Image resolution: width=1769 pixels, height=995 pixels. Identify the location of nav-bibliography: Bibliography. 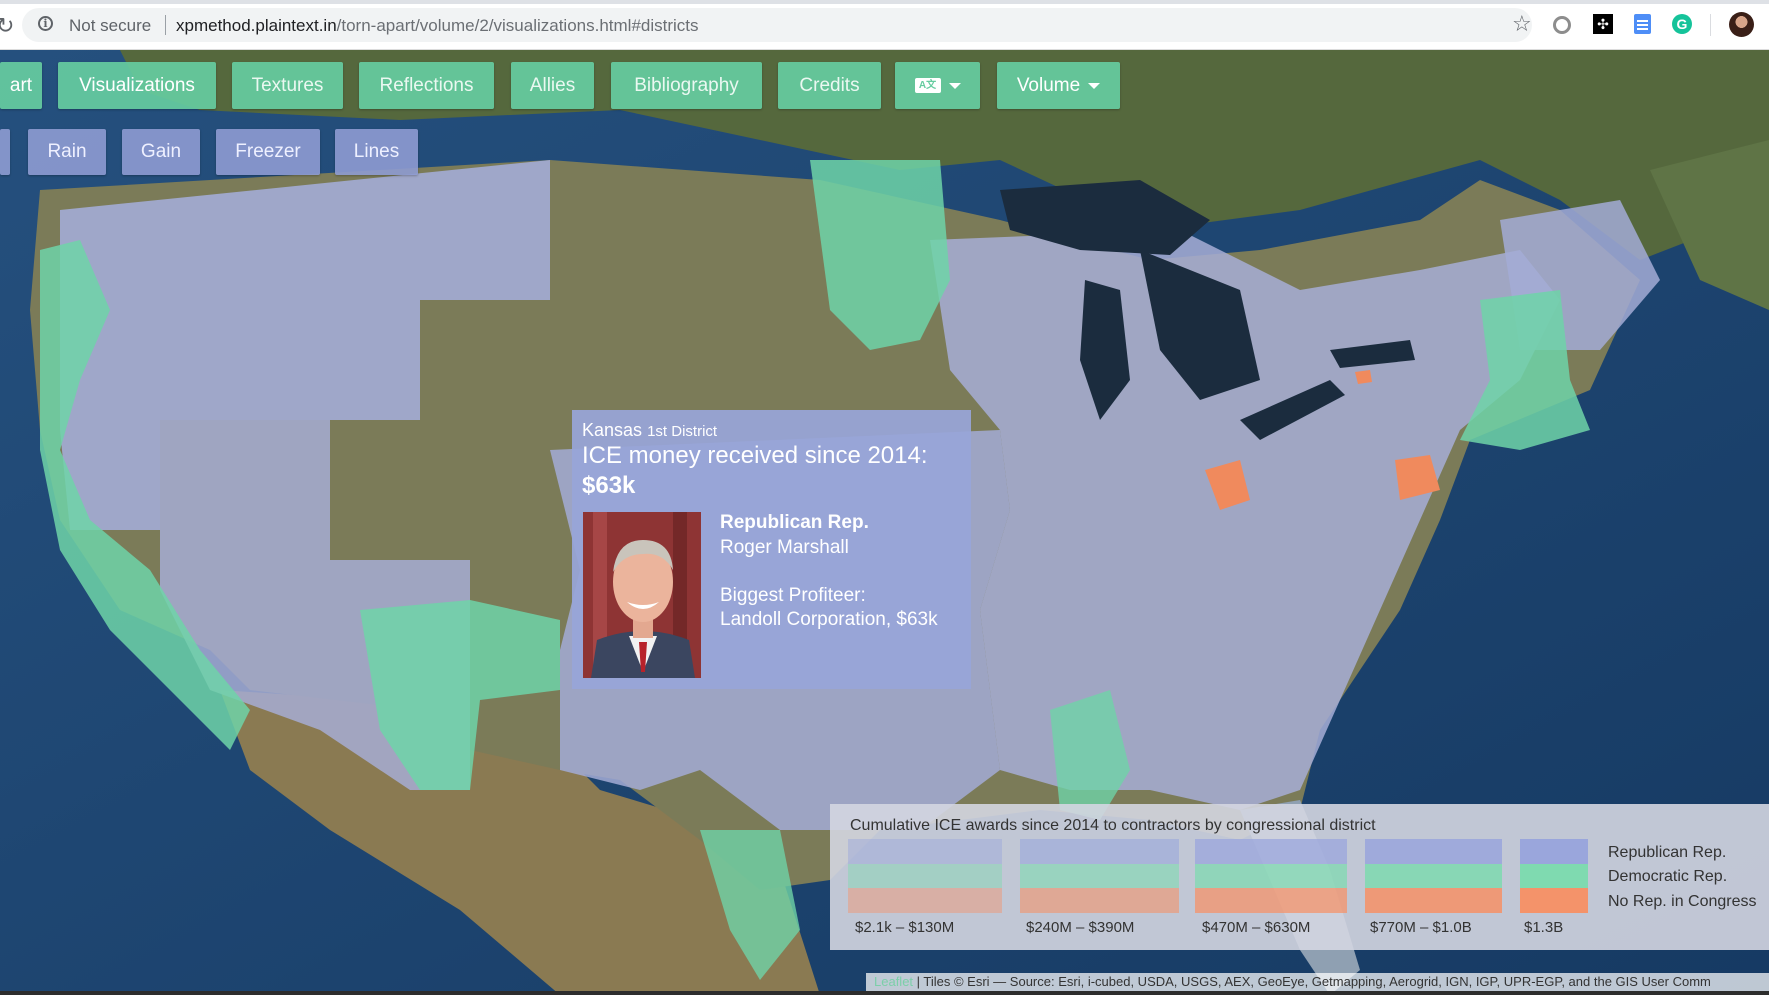
(686, 85).